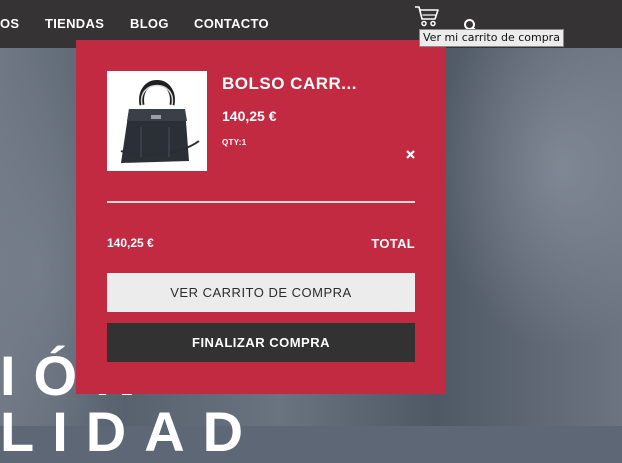 This screenshot has height=463, width=622. What do you see at coordinates (261, 202) in the screenshot?
I see `cart-divider` at bounding box center [261, 202].